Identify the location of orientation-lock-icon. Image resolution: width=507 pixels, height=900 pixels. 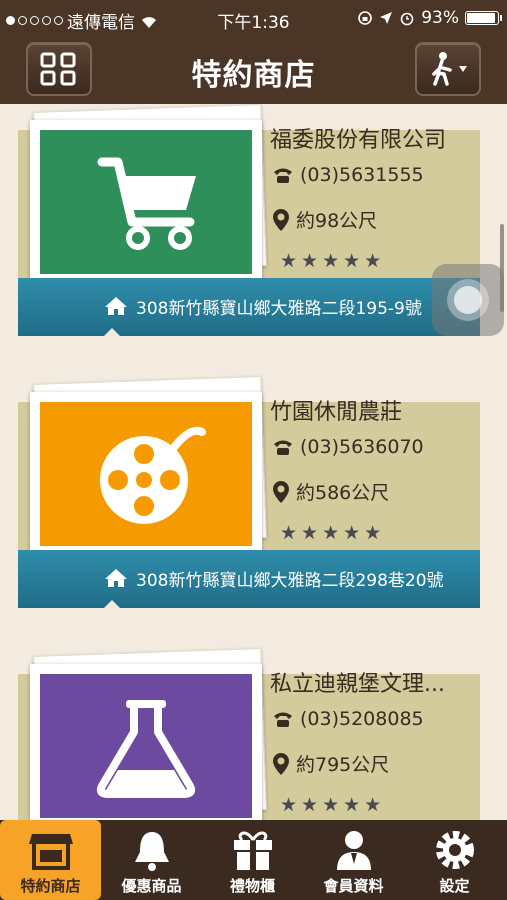
(365, 18).